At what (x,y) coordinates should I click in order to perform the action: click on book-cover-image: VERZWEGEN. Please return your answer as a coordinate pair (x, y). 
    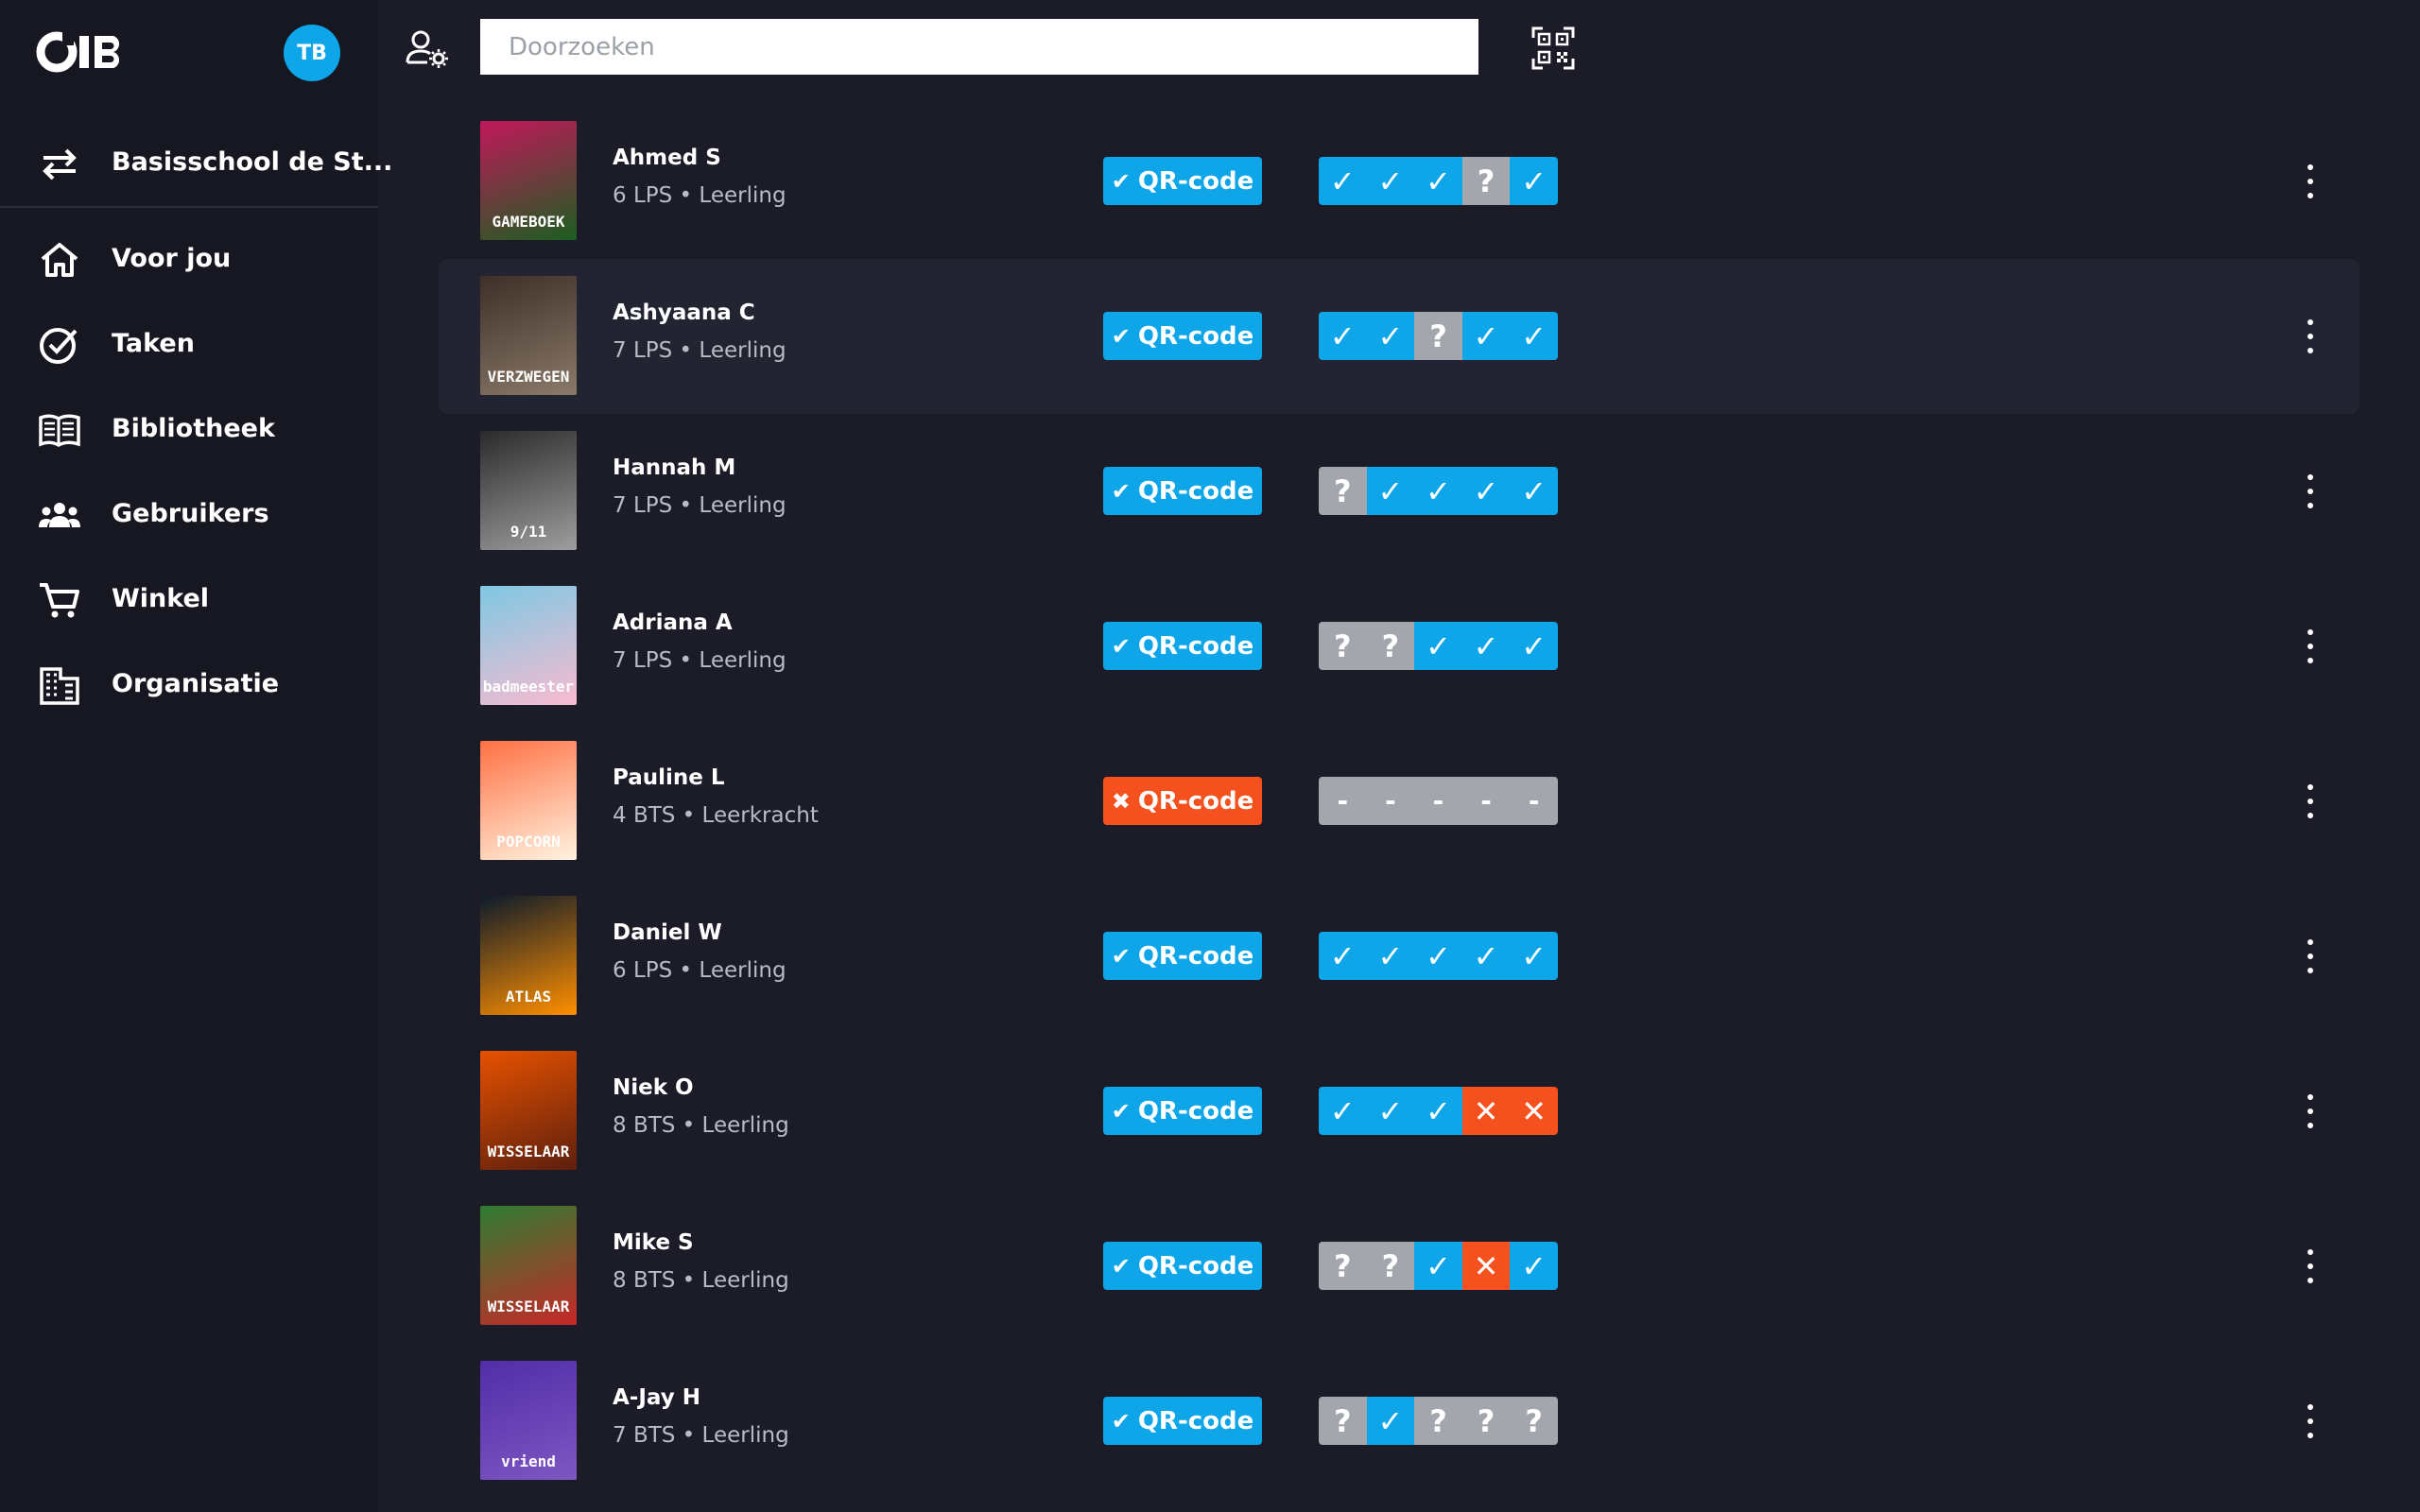
    Looking at the image, I should click on (528, 335).